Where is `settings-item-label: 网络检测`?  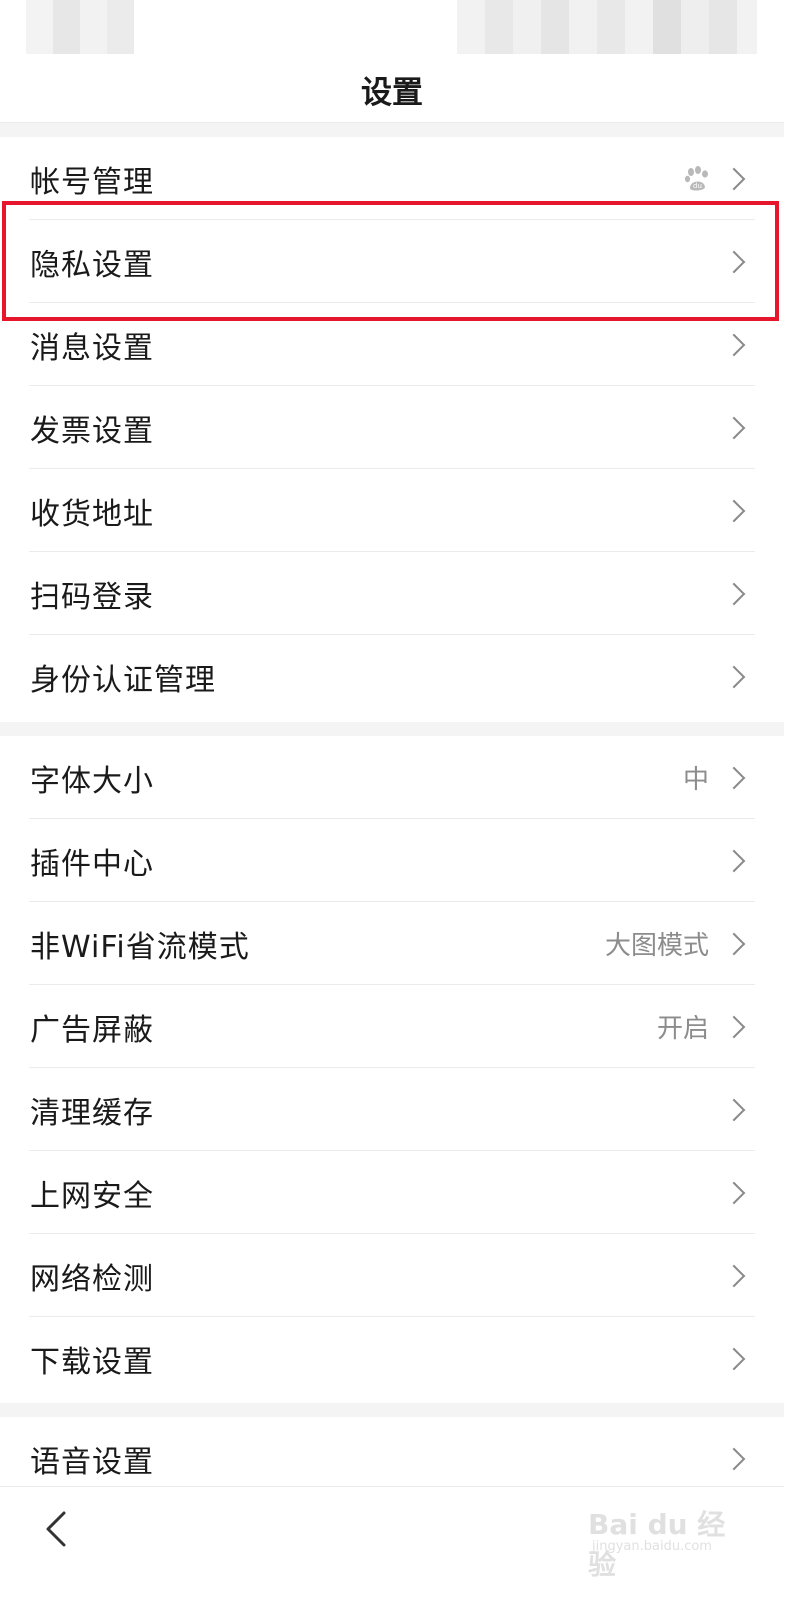 settings-item-label: 网络检测 is located at coordinates (92, 1279).